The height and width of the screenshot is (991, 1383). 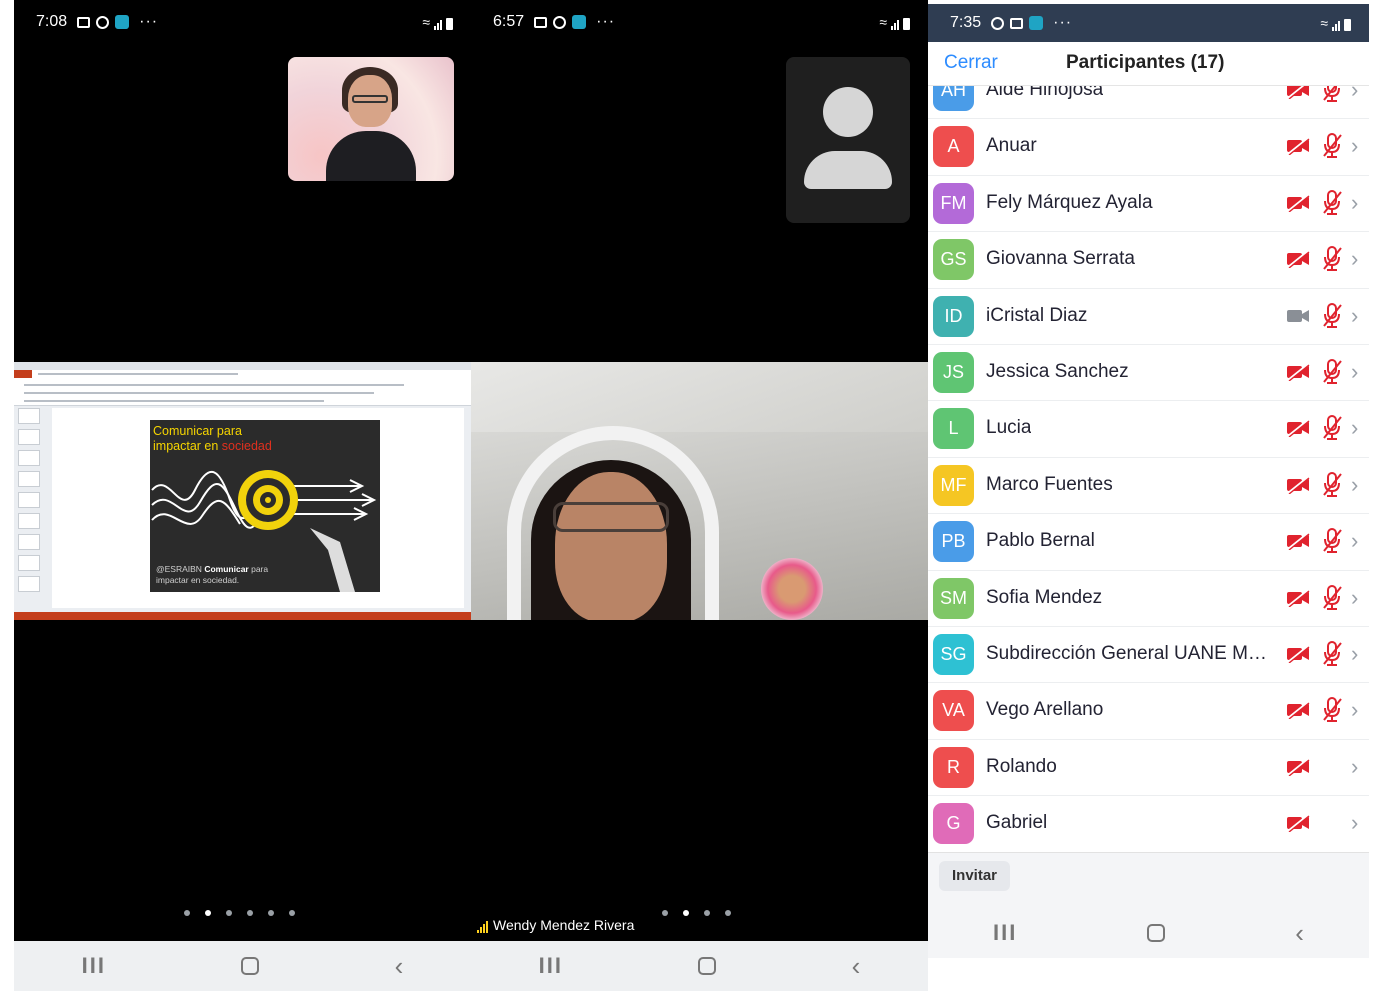 I want to click on participant-name: Gabriel, so click(x=1017, y=823).